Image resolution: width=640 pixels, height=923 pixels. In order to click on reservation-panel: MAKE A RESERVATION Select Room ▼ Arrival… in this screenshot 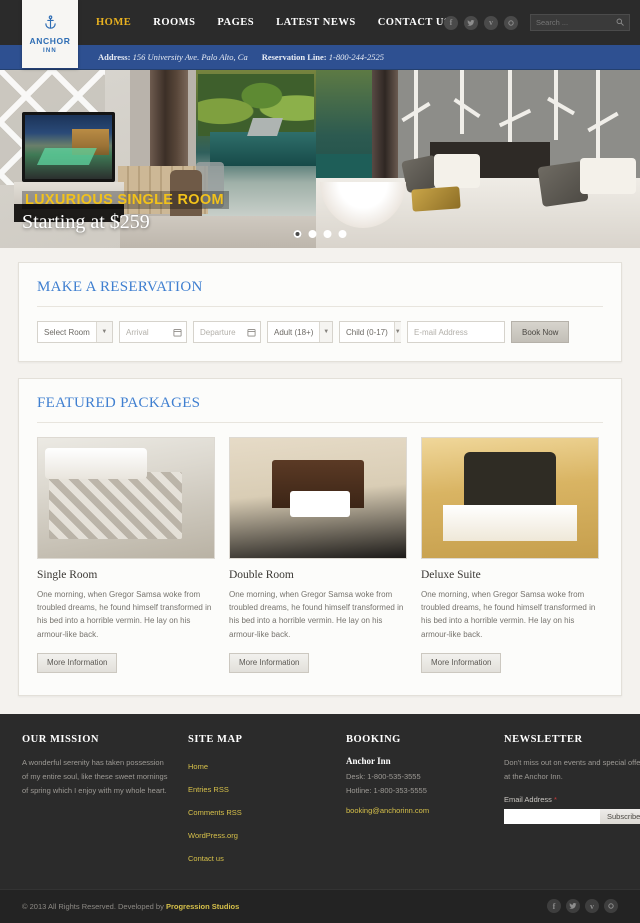, I will do `click(320, 312)`.